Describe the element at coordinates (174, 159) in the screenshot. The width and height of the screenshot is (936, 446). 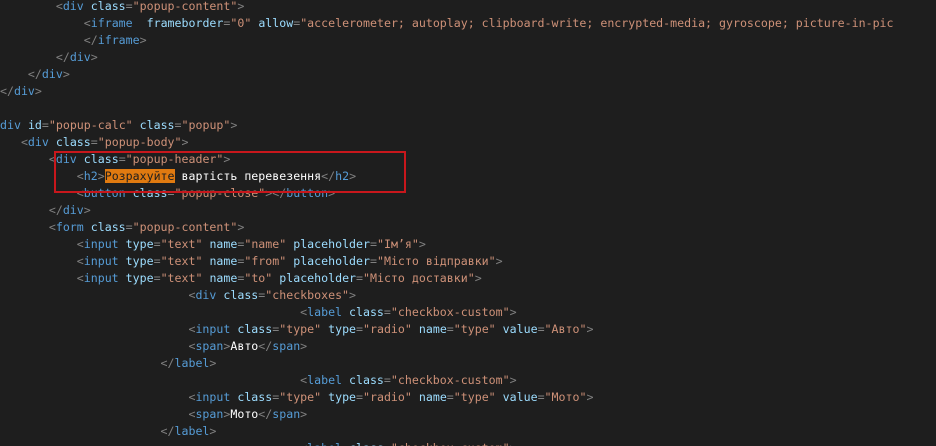
I see `code-token: "popup-header"` at that location.